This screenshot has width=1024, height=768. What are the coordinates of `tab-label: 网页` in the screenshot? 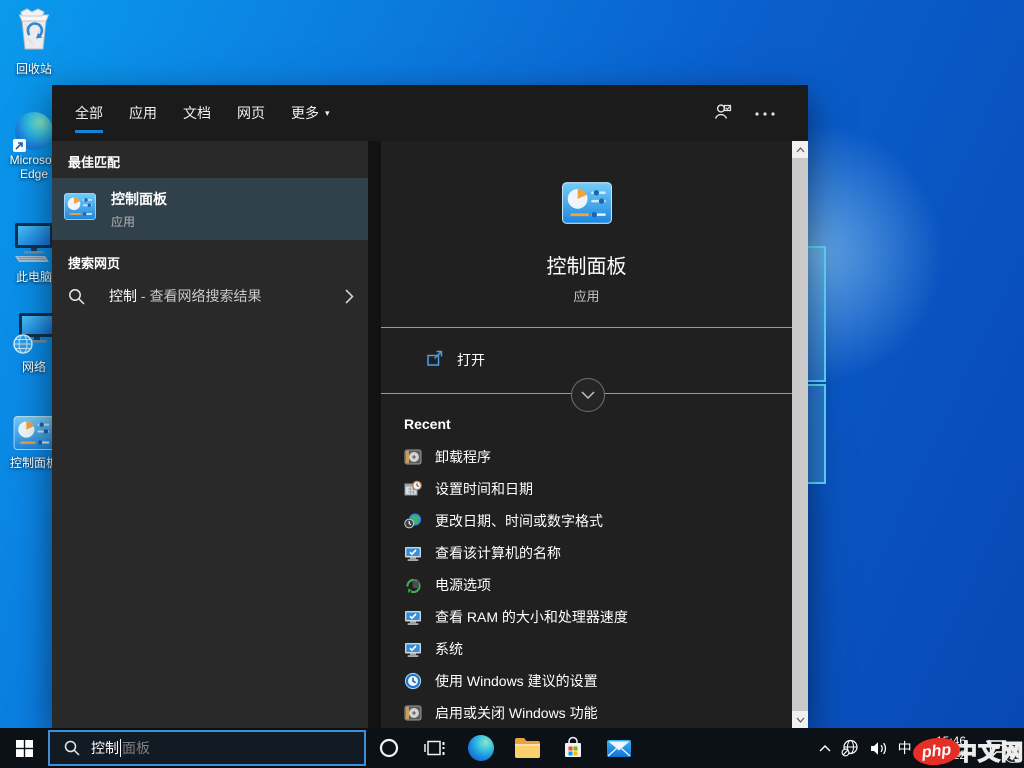 It's located at (251, 113).